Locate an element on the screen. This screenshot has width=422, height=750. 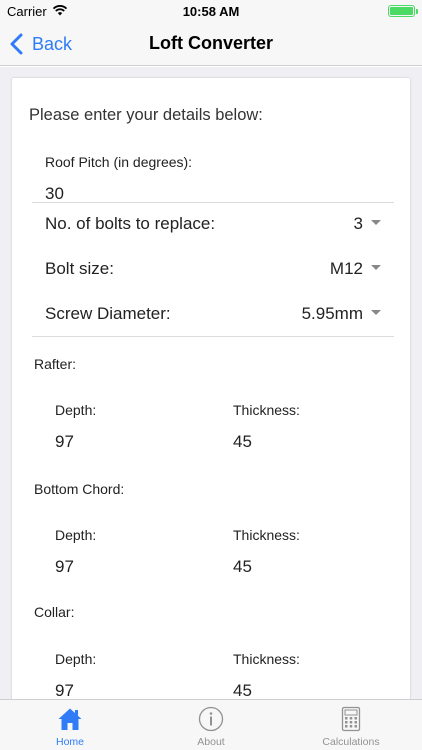
tab-home: Home is located at coordinates (70, 725).